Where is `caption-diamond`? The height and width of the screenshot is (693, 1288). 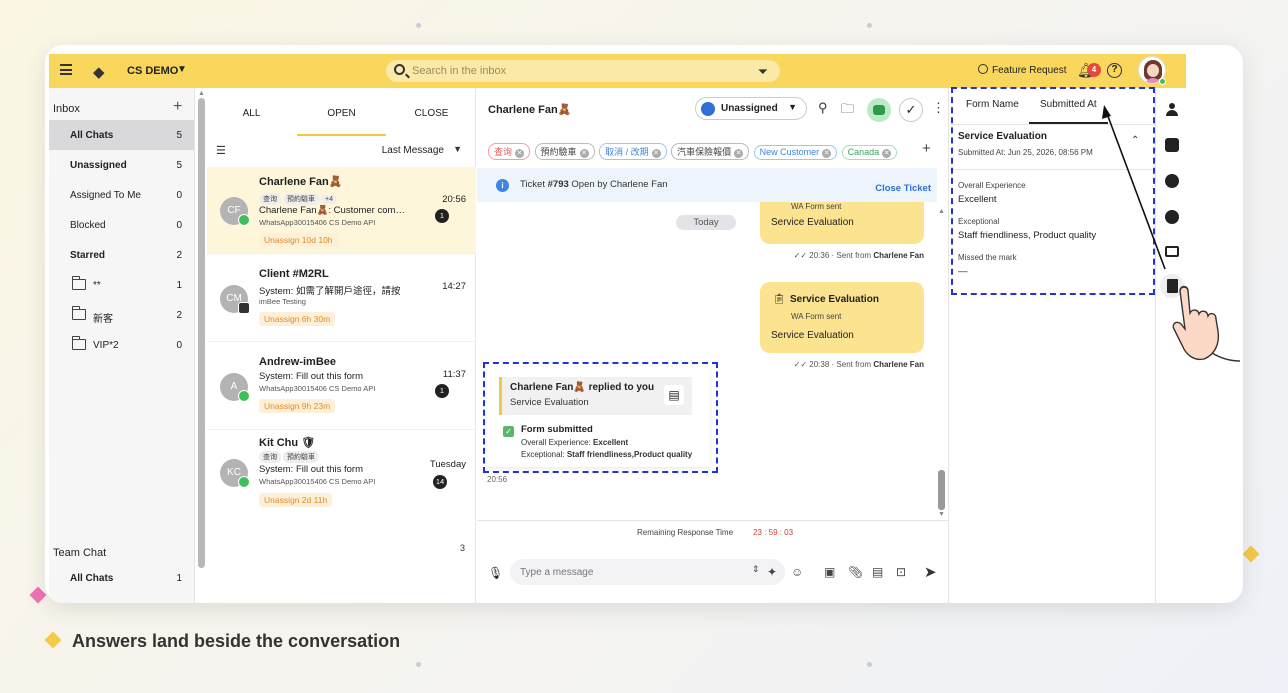 caption-diamond is located at coordinates (53, 640).